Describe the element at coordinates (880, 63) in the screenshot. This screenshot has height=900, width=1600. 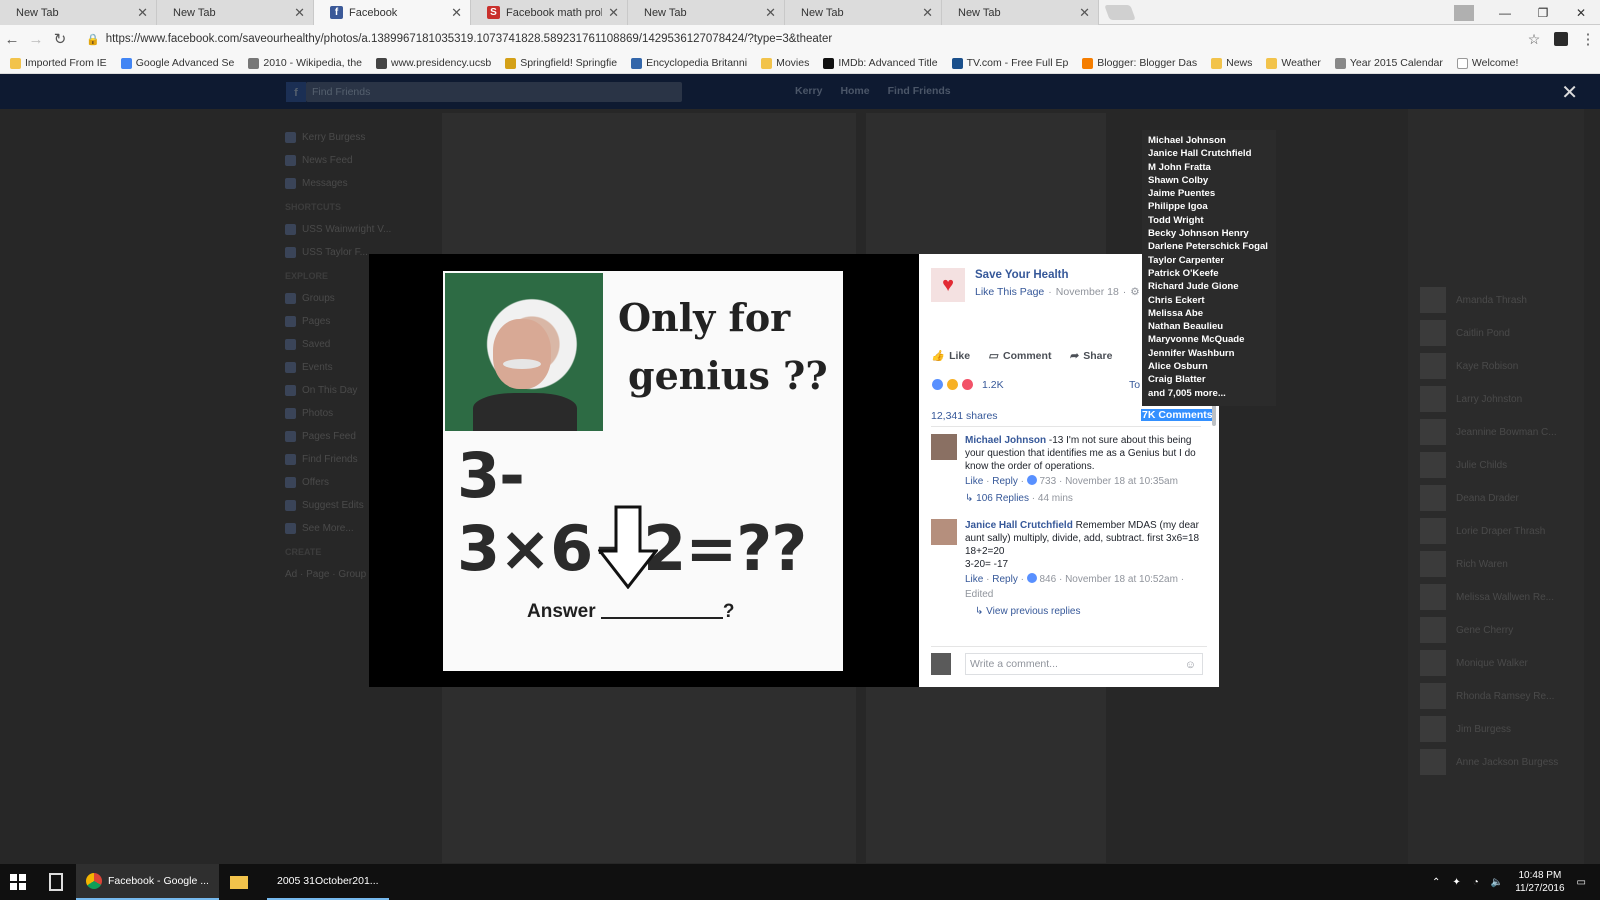
I see `bookmark-item: IMDb: Advanced Title` at that location.